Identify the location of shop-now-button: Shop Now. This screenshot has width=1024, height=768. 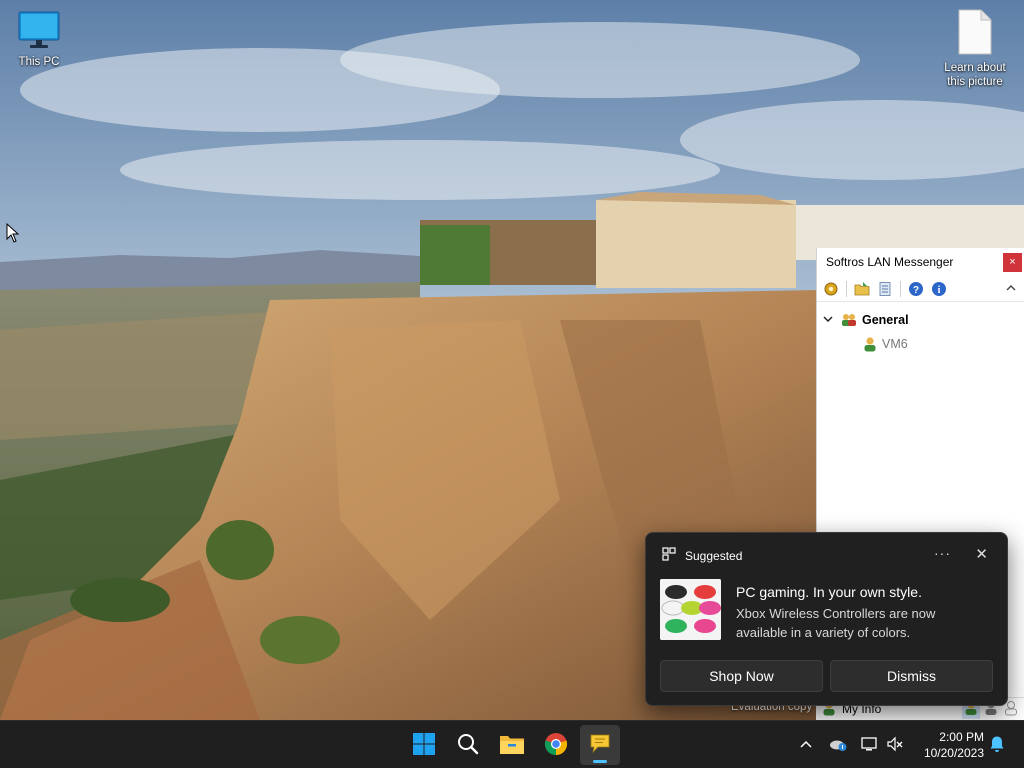
(741, 676).